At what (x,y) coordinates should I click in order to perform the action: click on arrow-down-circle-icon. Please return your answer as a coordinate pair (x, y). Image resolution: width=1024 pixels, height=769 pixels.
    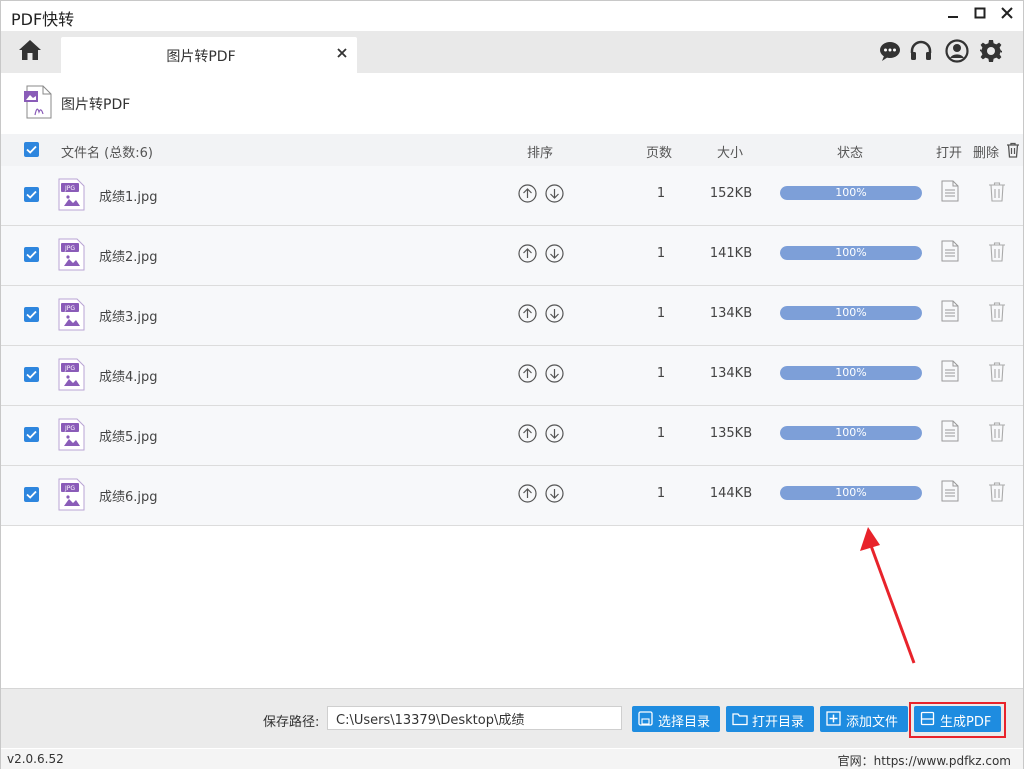
    Looking at the image, I should click on (554, 313).